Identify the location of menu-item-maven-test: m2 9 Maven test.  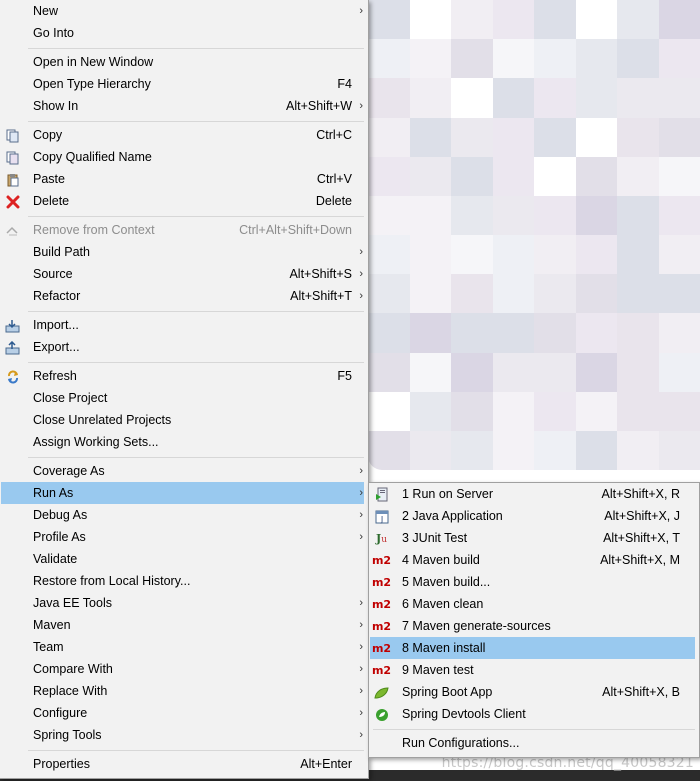
(534, 670).